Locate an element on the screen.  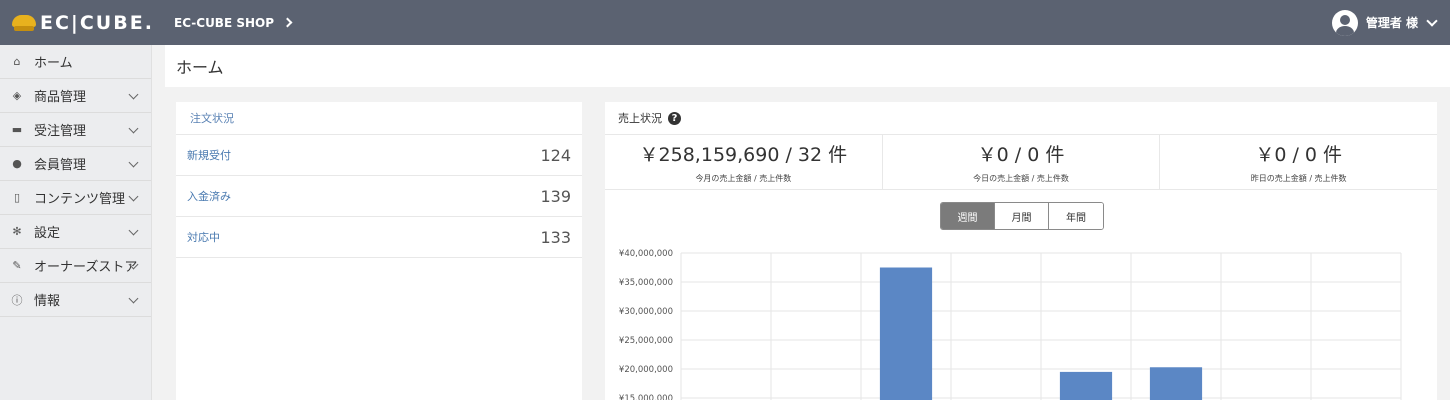
logo-mark-icon is located at coordinates (24, 23).